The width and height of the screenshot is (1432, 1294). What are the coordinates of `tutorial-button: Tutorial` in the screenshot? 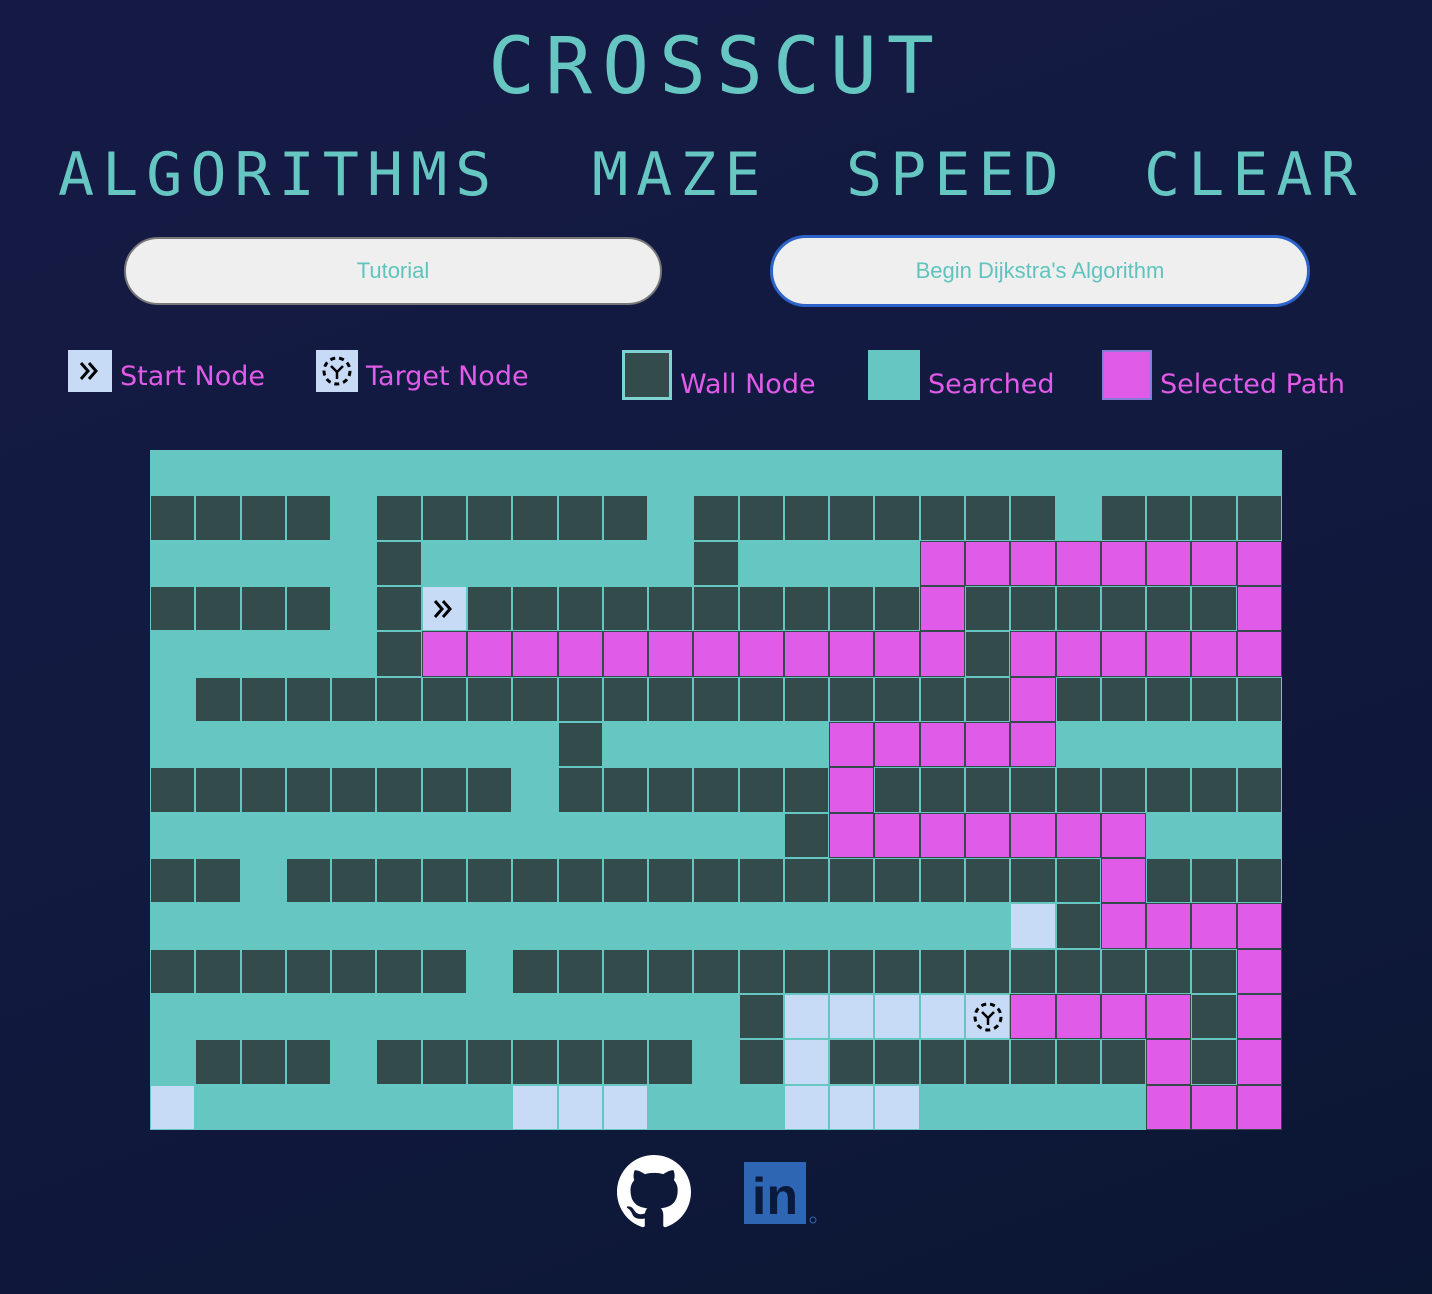 It's located at (393, 271).